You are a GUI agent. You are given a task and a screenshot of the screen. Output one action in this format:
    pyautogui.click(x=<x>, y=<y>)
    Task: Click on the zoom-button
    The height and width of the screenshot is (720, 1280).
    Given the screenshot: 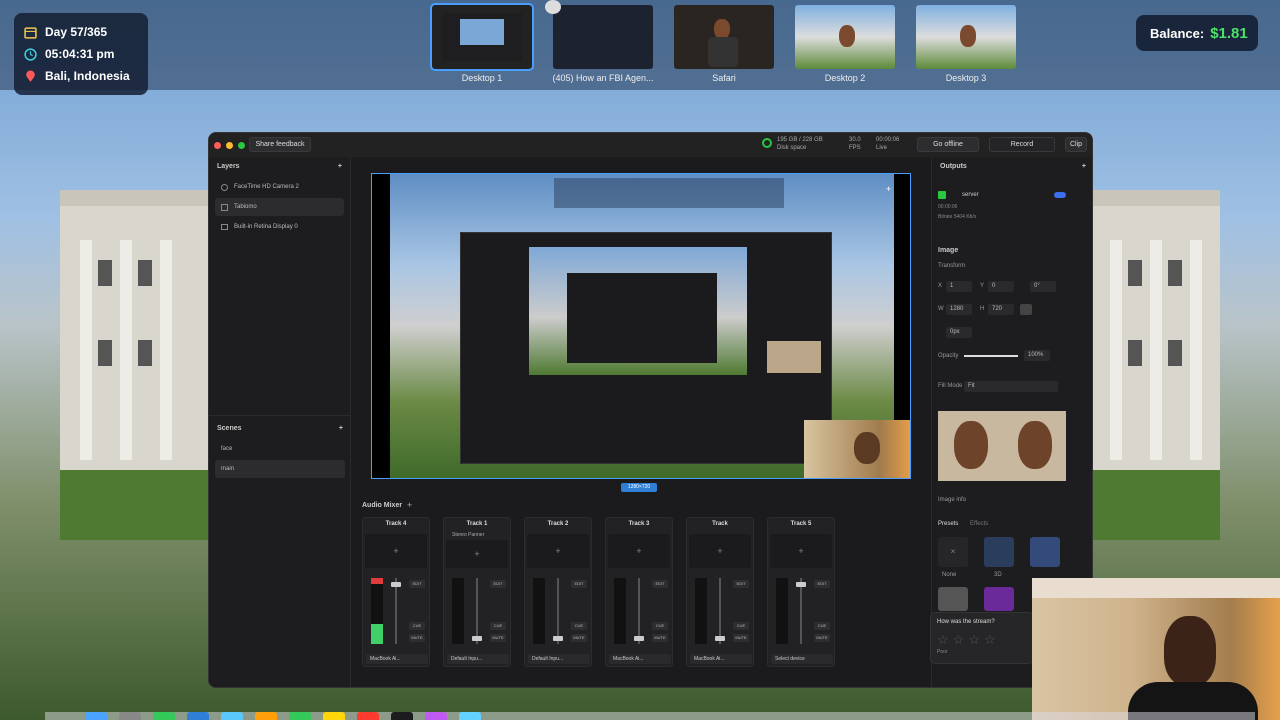 What is the action you would take?
    pyautogui.click(x=241, y=145)
    